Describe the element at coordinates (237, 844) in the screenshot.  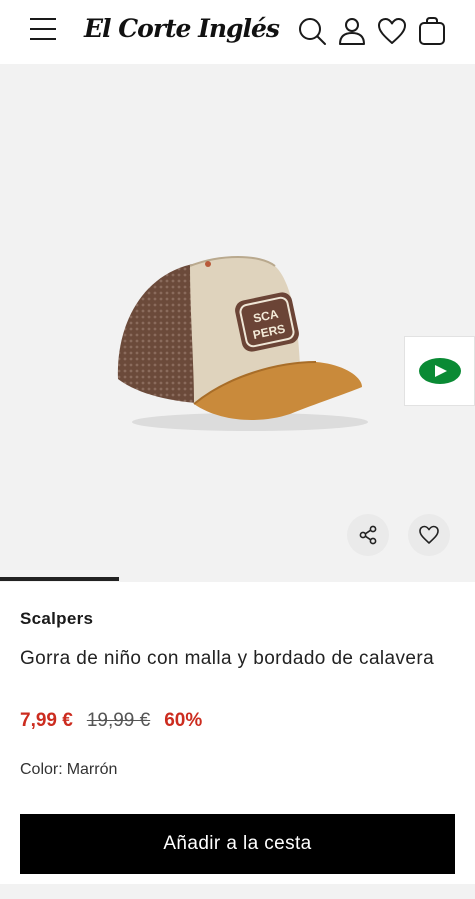
I see `add-to-cart-button: Añadir a la cesta` at that location.